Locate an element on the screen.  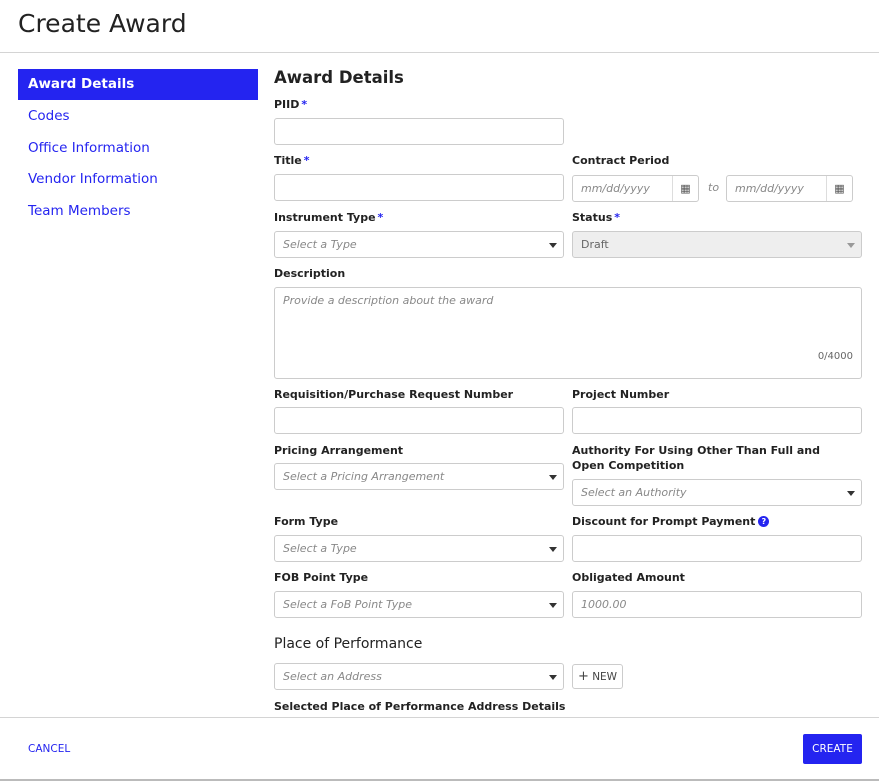
help-icon: ? is located at coordinates (764, 521).